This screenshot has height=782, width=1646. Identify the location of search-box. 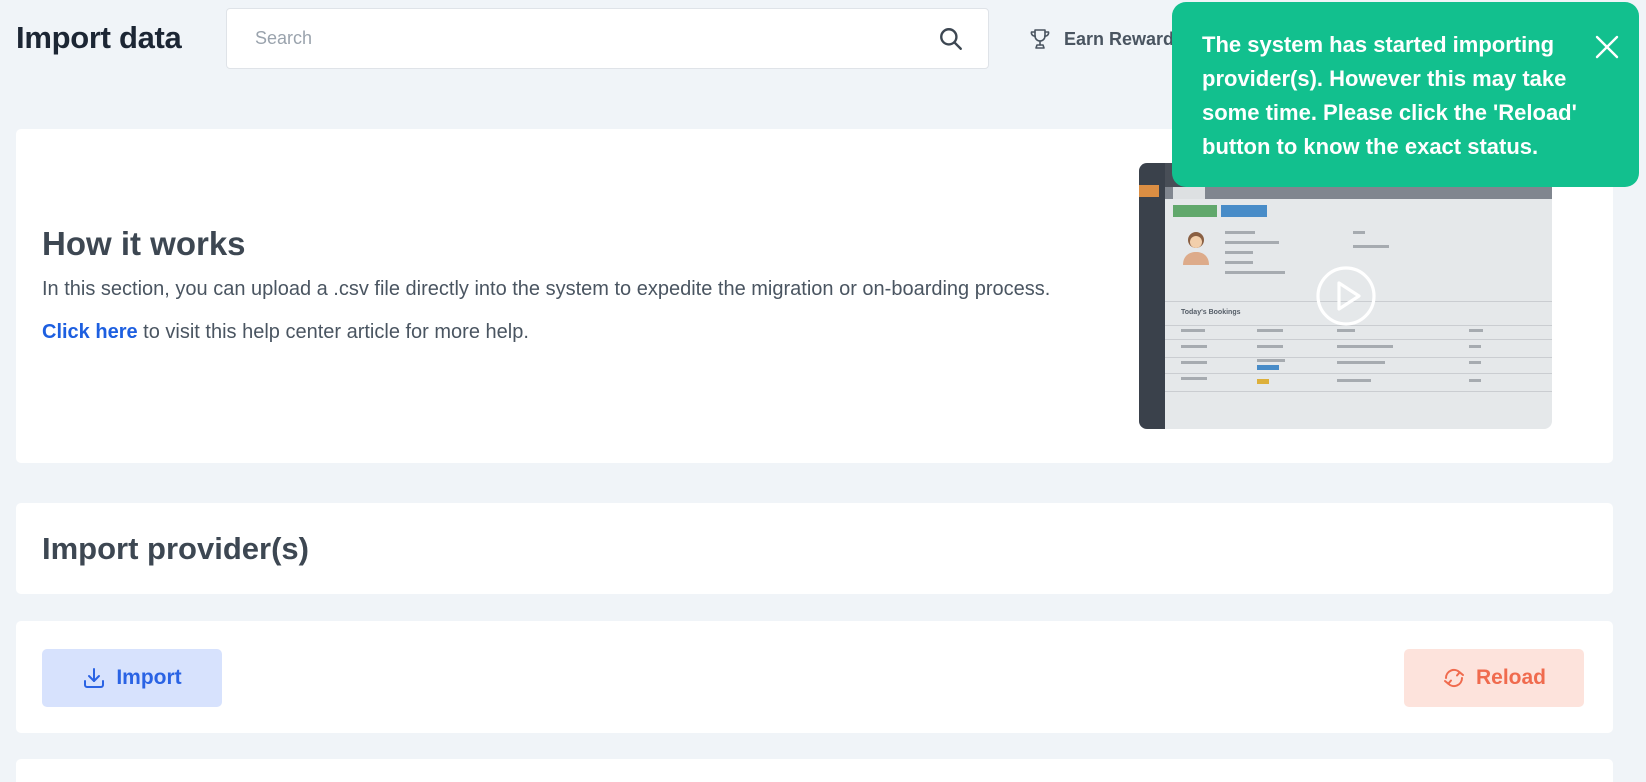
(607, 38).